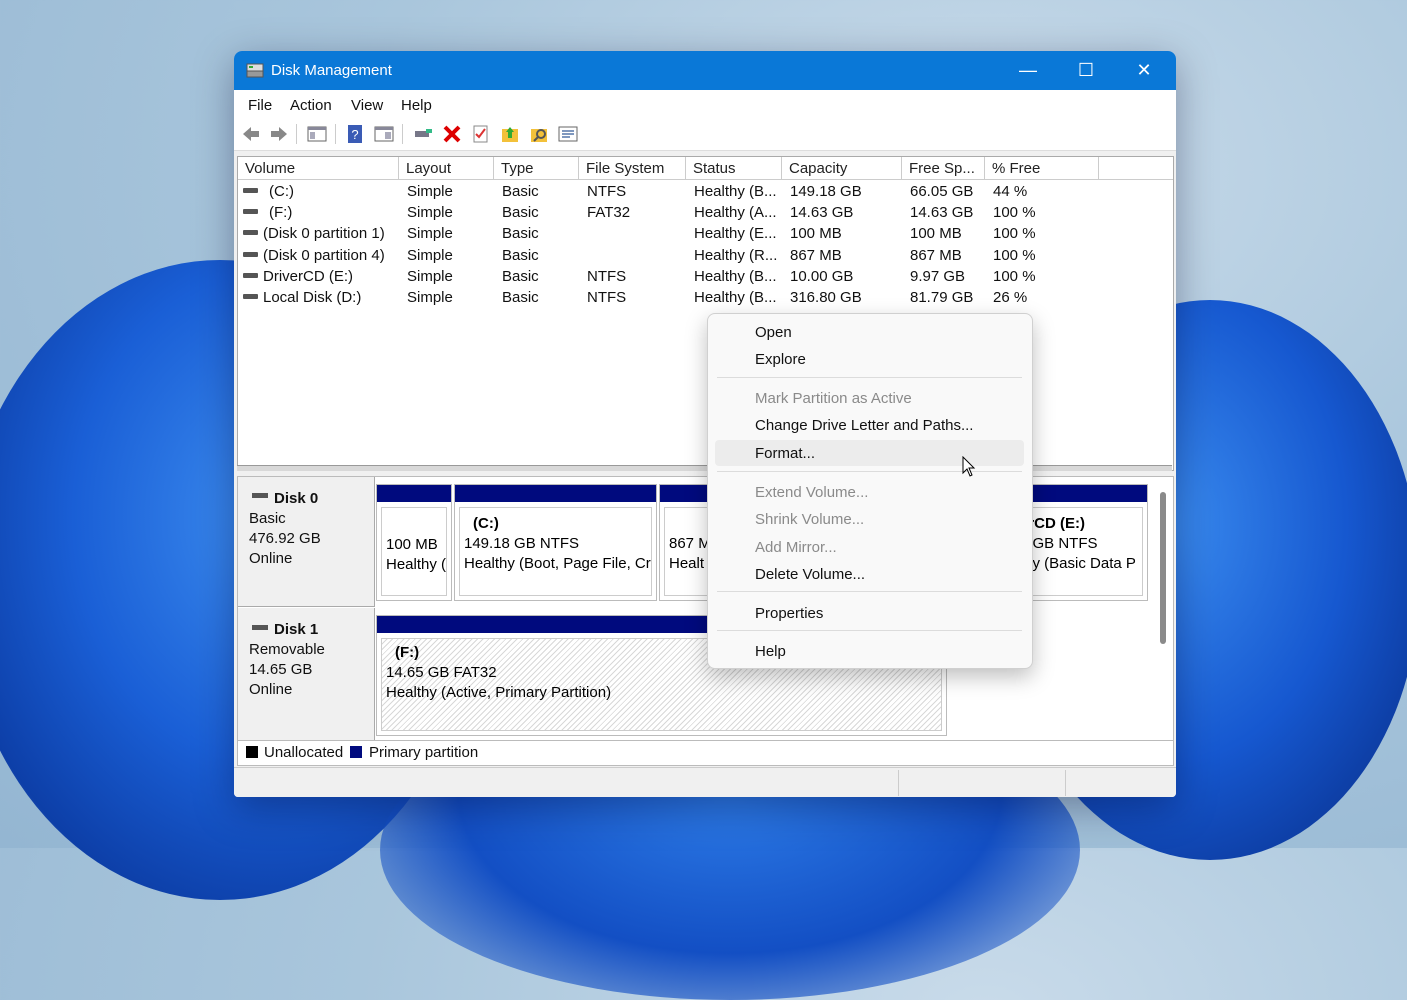  What do you see at coordinates (308, 276) in the screenshot?
I see `cell-volume: DriverCD (E:)` at bounding box center [308, 276].